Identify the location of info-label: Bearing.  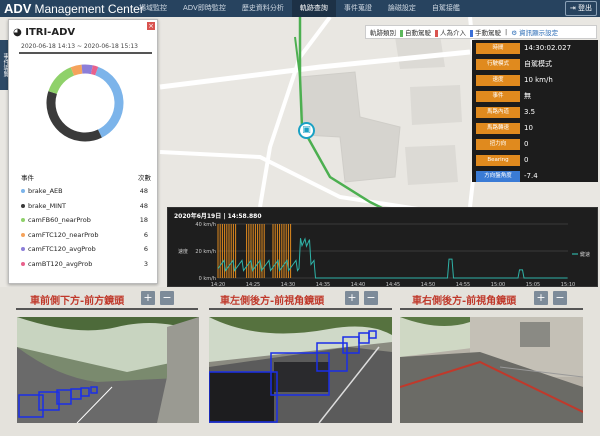
(498, 160).